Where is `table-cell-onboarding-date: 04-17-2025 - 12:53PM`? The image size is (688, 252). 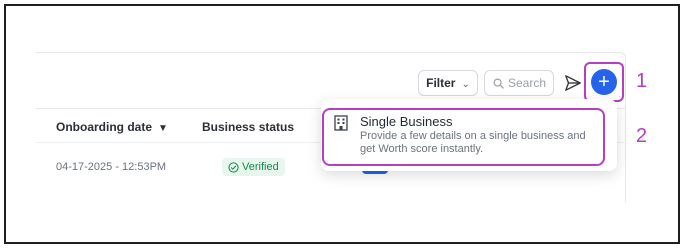
table-cell-onboarding-date: 04-17-2025 - 12:53PM is located at coordinates (111, 167).